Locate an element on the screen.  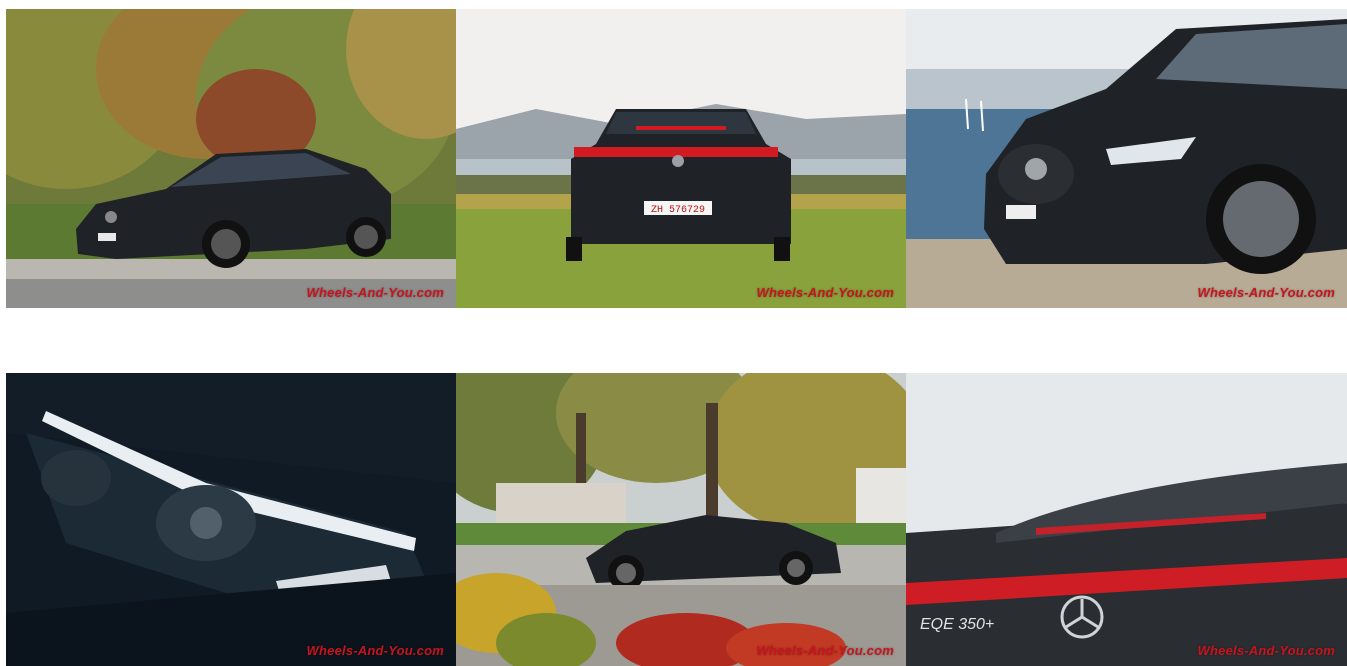
photo-eqe-rear: ZH 576729 is located at coordinates (681, 158).